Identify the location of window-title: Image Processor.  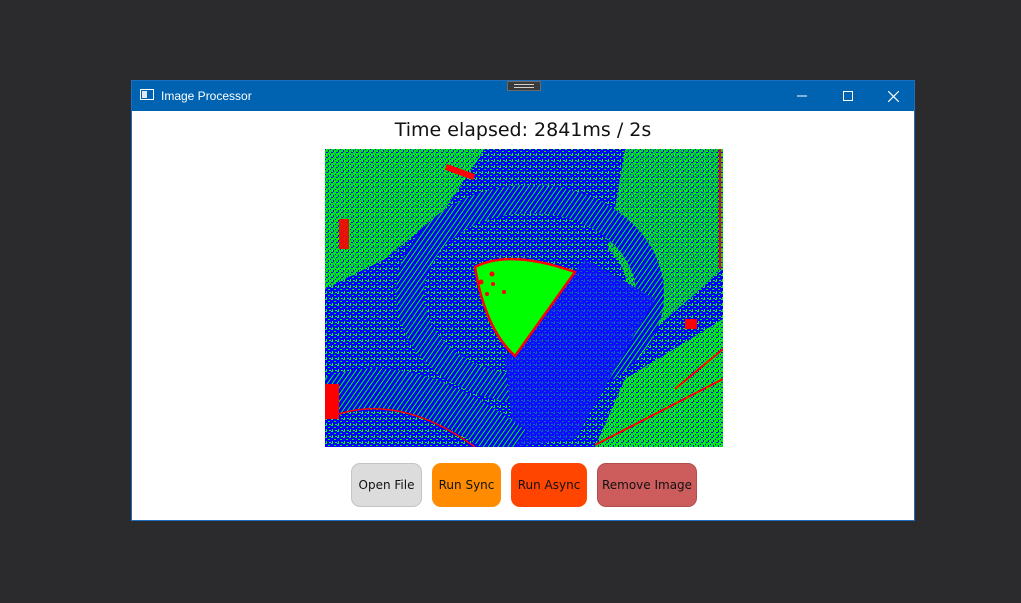
(206, 96).